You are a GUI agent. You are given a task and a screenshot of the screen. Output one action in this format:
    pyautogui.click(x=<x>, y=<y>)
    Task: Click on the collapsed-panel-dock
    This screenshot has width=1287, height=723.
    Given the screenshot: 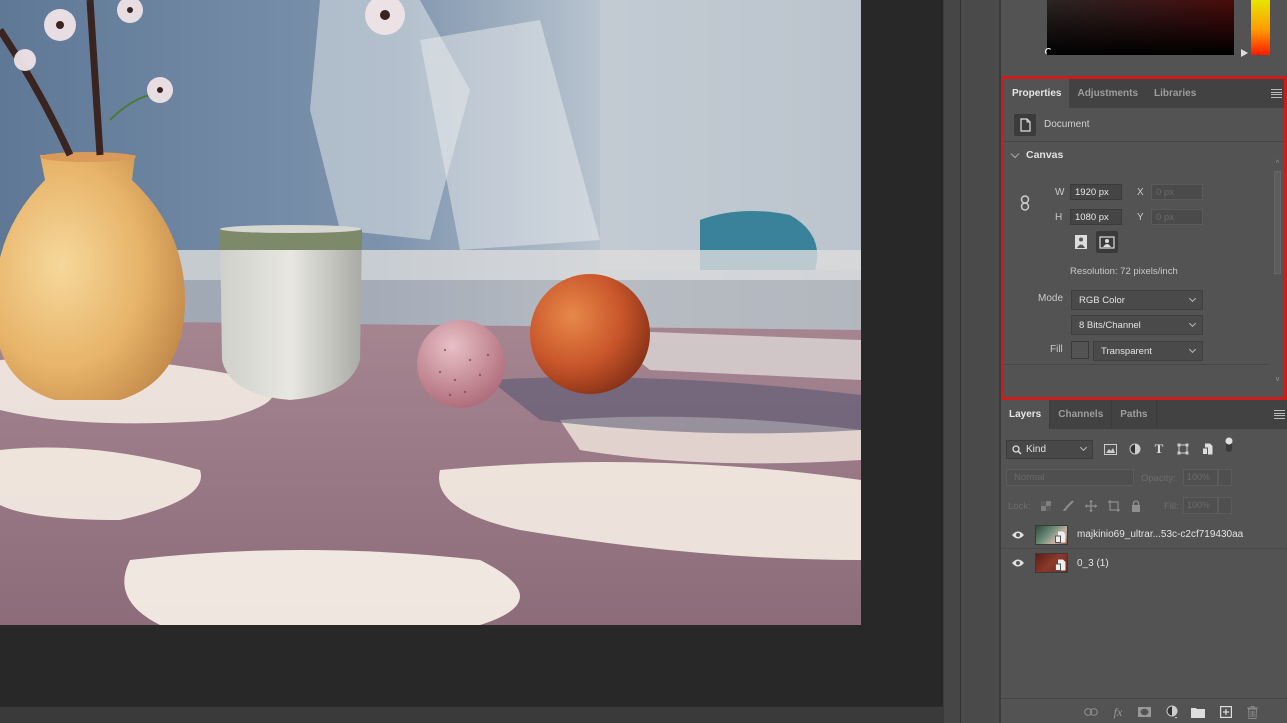 What is the action you would take?
    pyautogui.click(x=981, y=361)
    